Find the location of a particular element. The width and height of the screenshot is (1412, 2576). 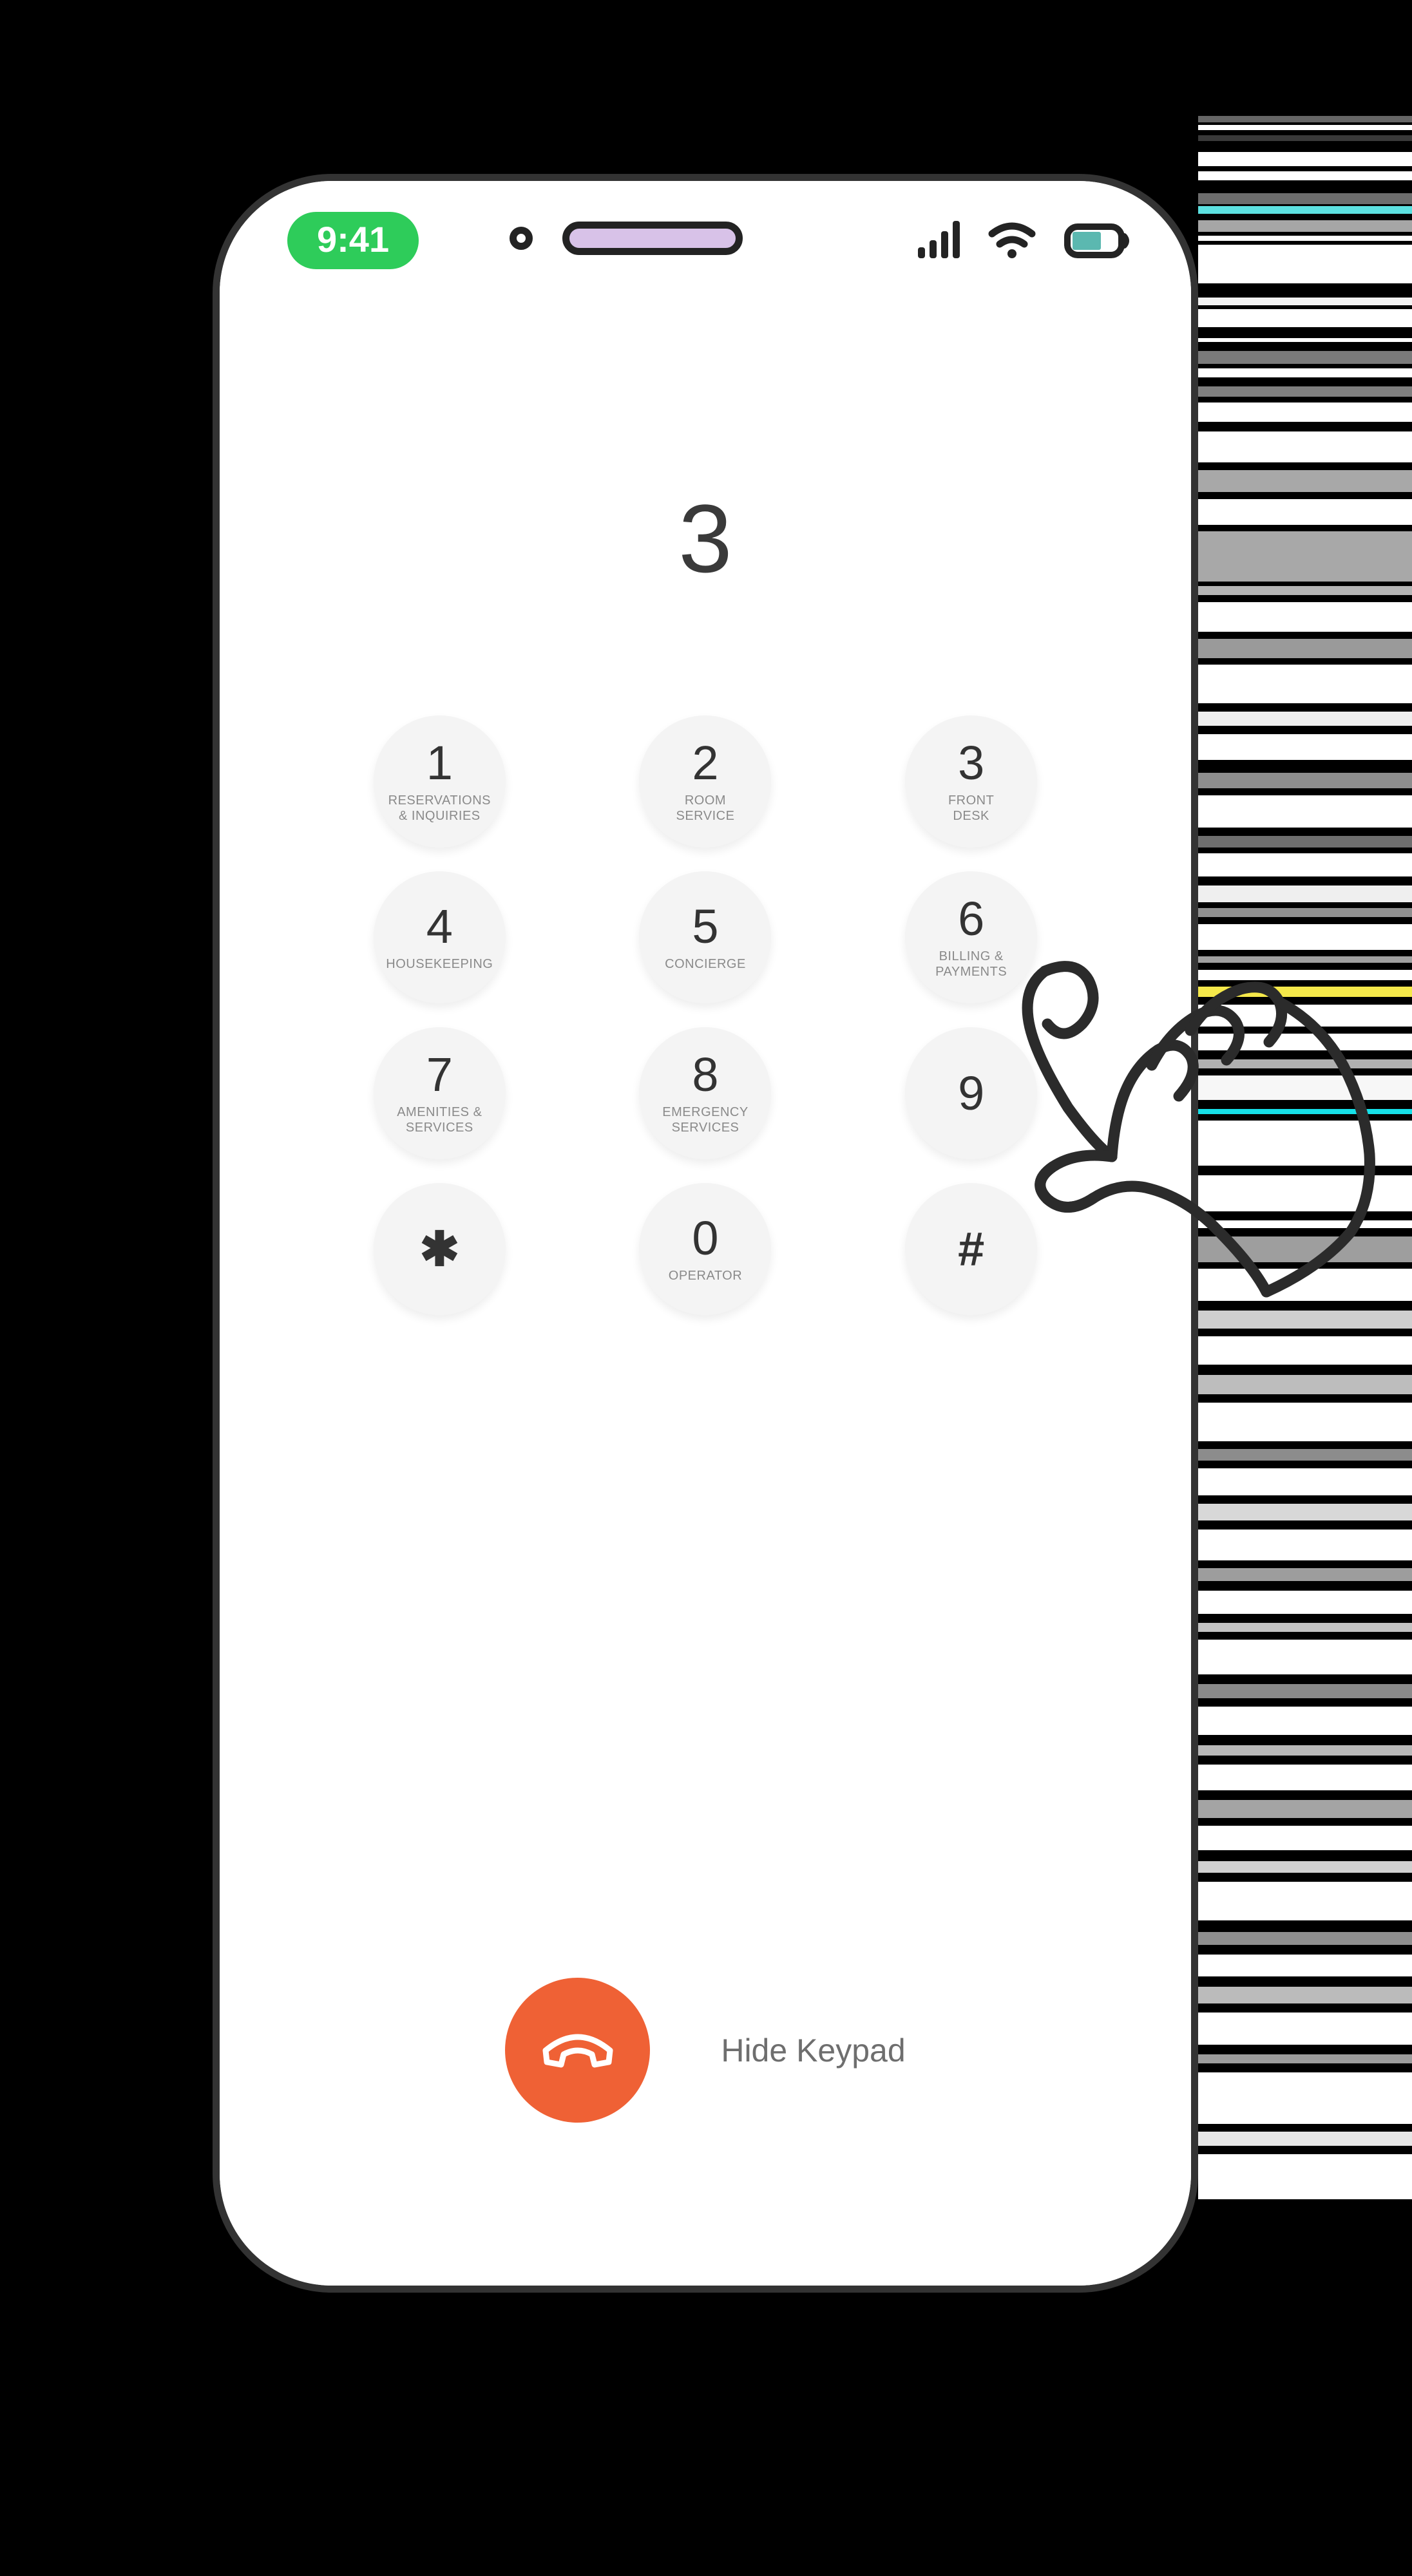

keypad-key-0: 0 OPERATOR is located at coordinates (705, 1249).